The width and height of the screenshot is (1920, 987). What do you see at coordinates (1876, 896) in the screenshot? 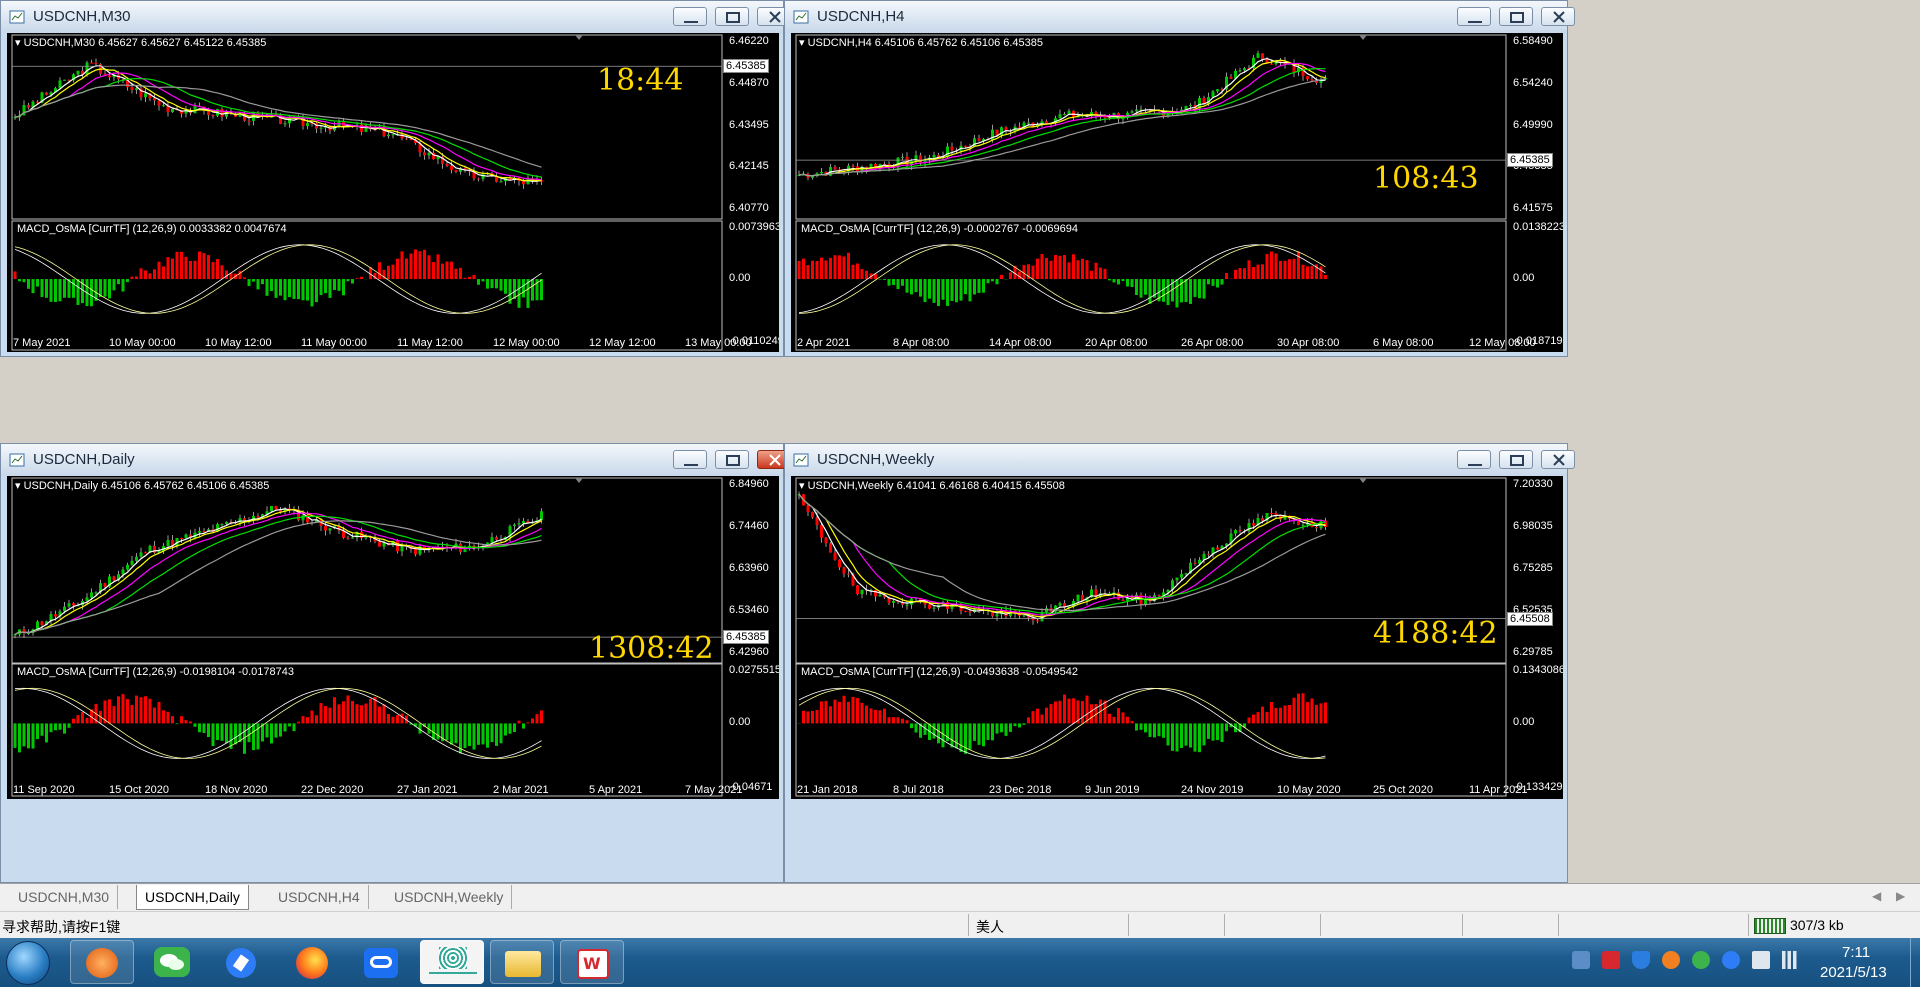
I see `tab-scroll-left-icon: ◀` at bounding box center [1876, 896].